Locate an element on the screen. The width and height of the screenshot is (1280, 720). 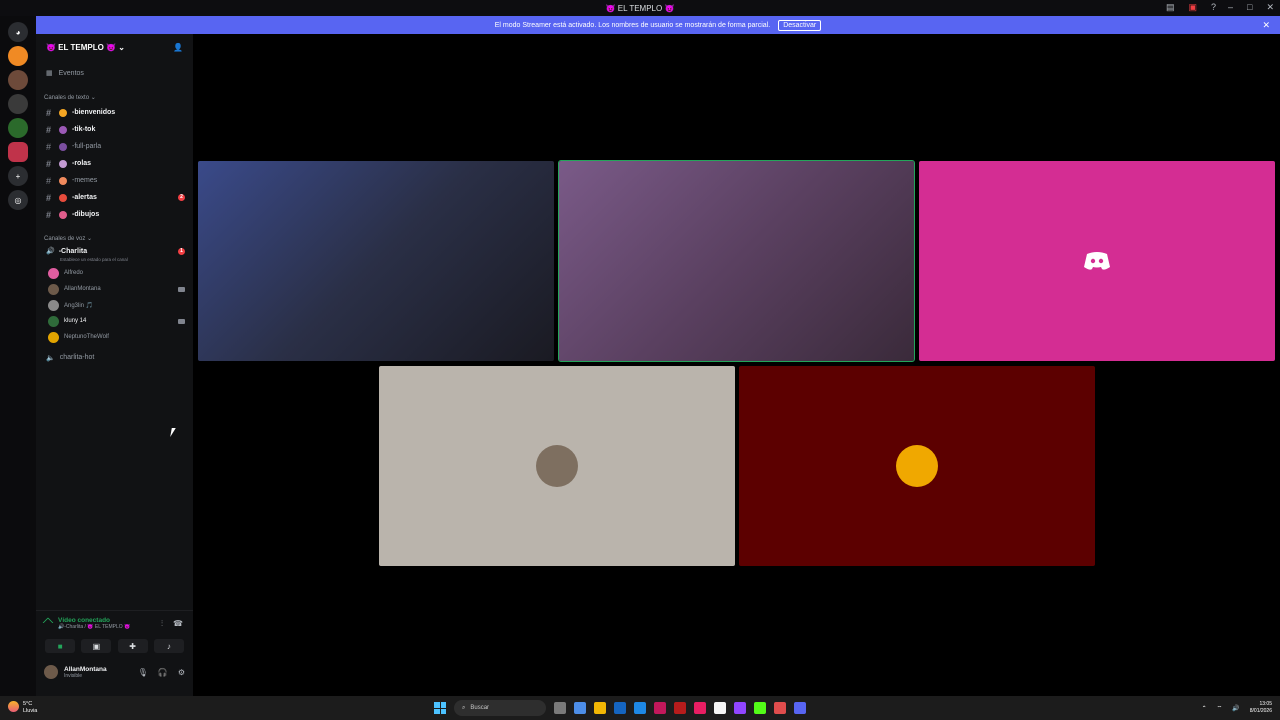
inbox-icon: ▤ is located at coordinates (1170, 7).